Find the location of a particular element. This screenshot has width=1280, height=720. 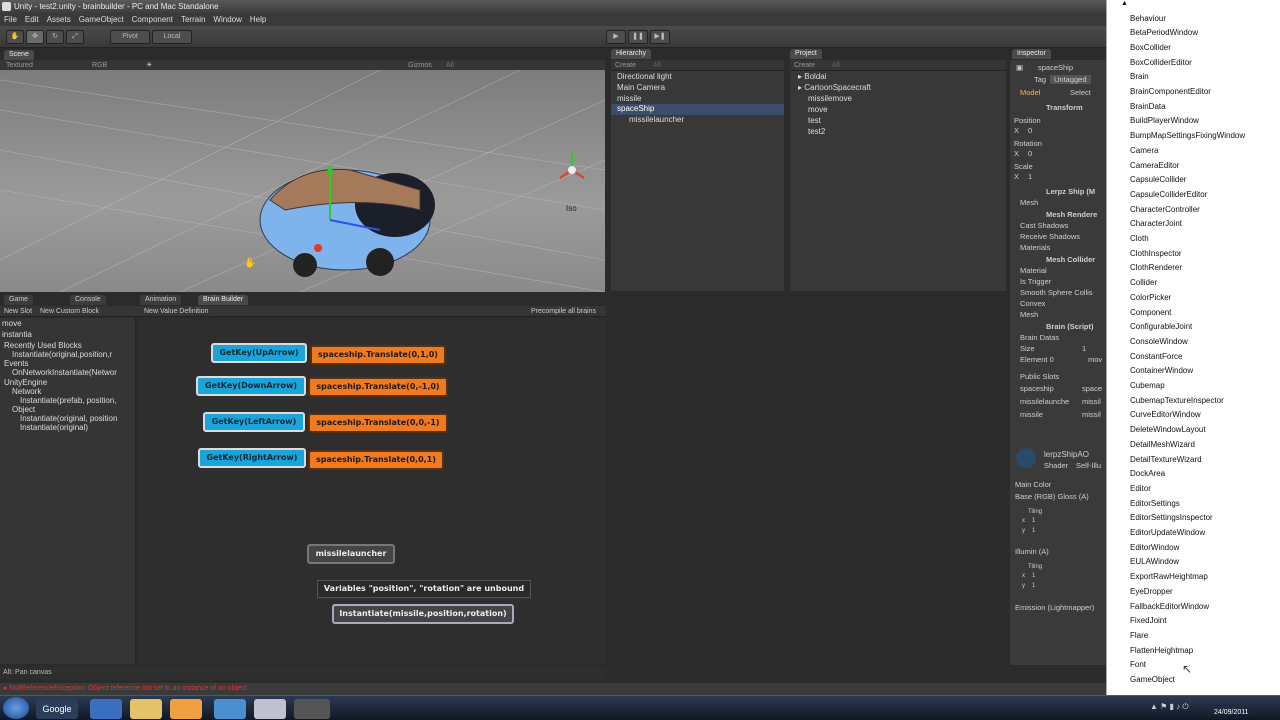

tab-inspector: Inspector is located at coordinates (1031, 54).